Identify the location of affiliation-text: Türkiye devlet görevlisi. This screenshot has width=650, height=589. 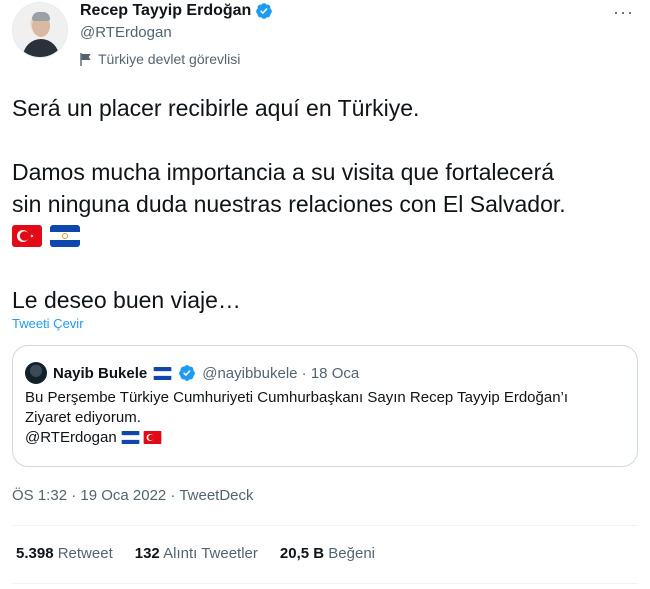
(169, 59).